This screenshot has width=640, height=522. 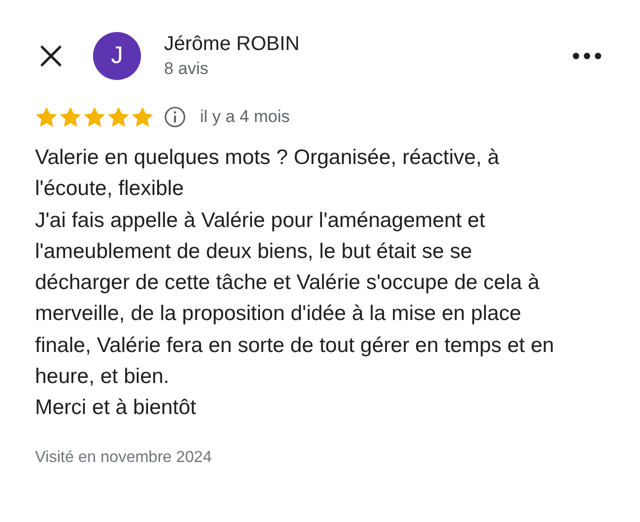 I want to click on review-text: Valerie en quelques mots ? Organisée, réactive, à l'écoute, flexible, so click(x=267, y=173).